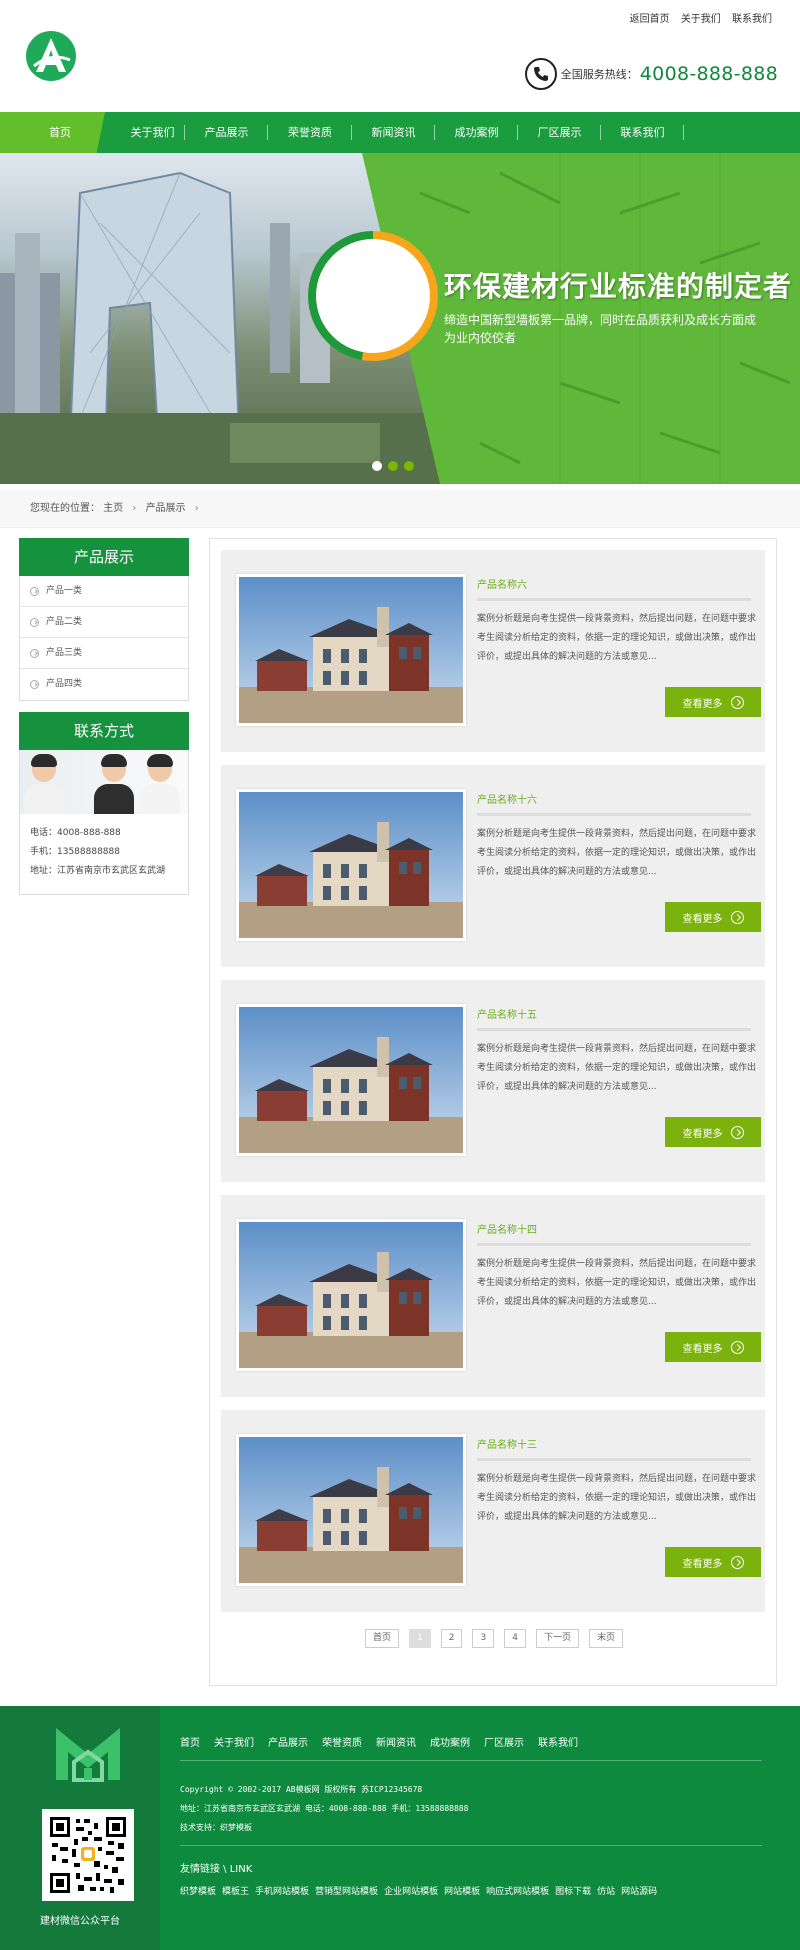 The width and height of the screenshot is (800, 1950). What do you see at coordinates (166, 508) in the screenshot?
I see `breadcrumb-products: 产品展示` at bounding box center [166, 508].